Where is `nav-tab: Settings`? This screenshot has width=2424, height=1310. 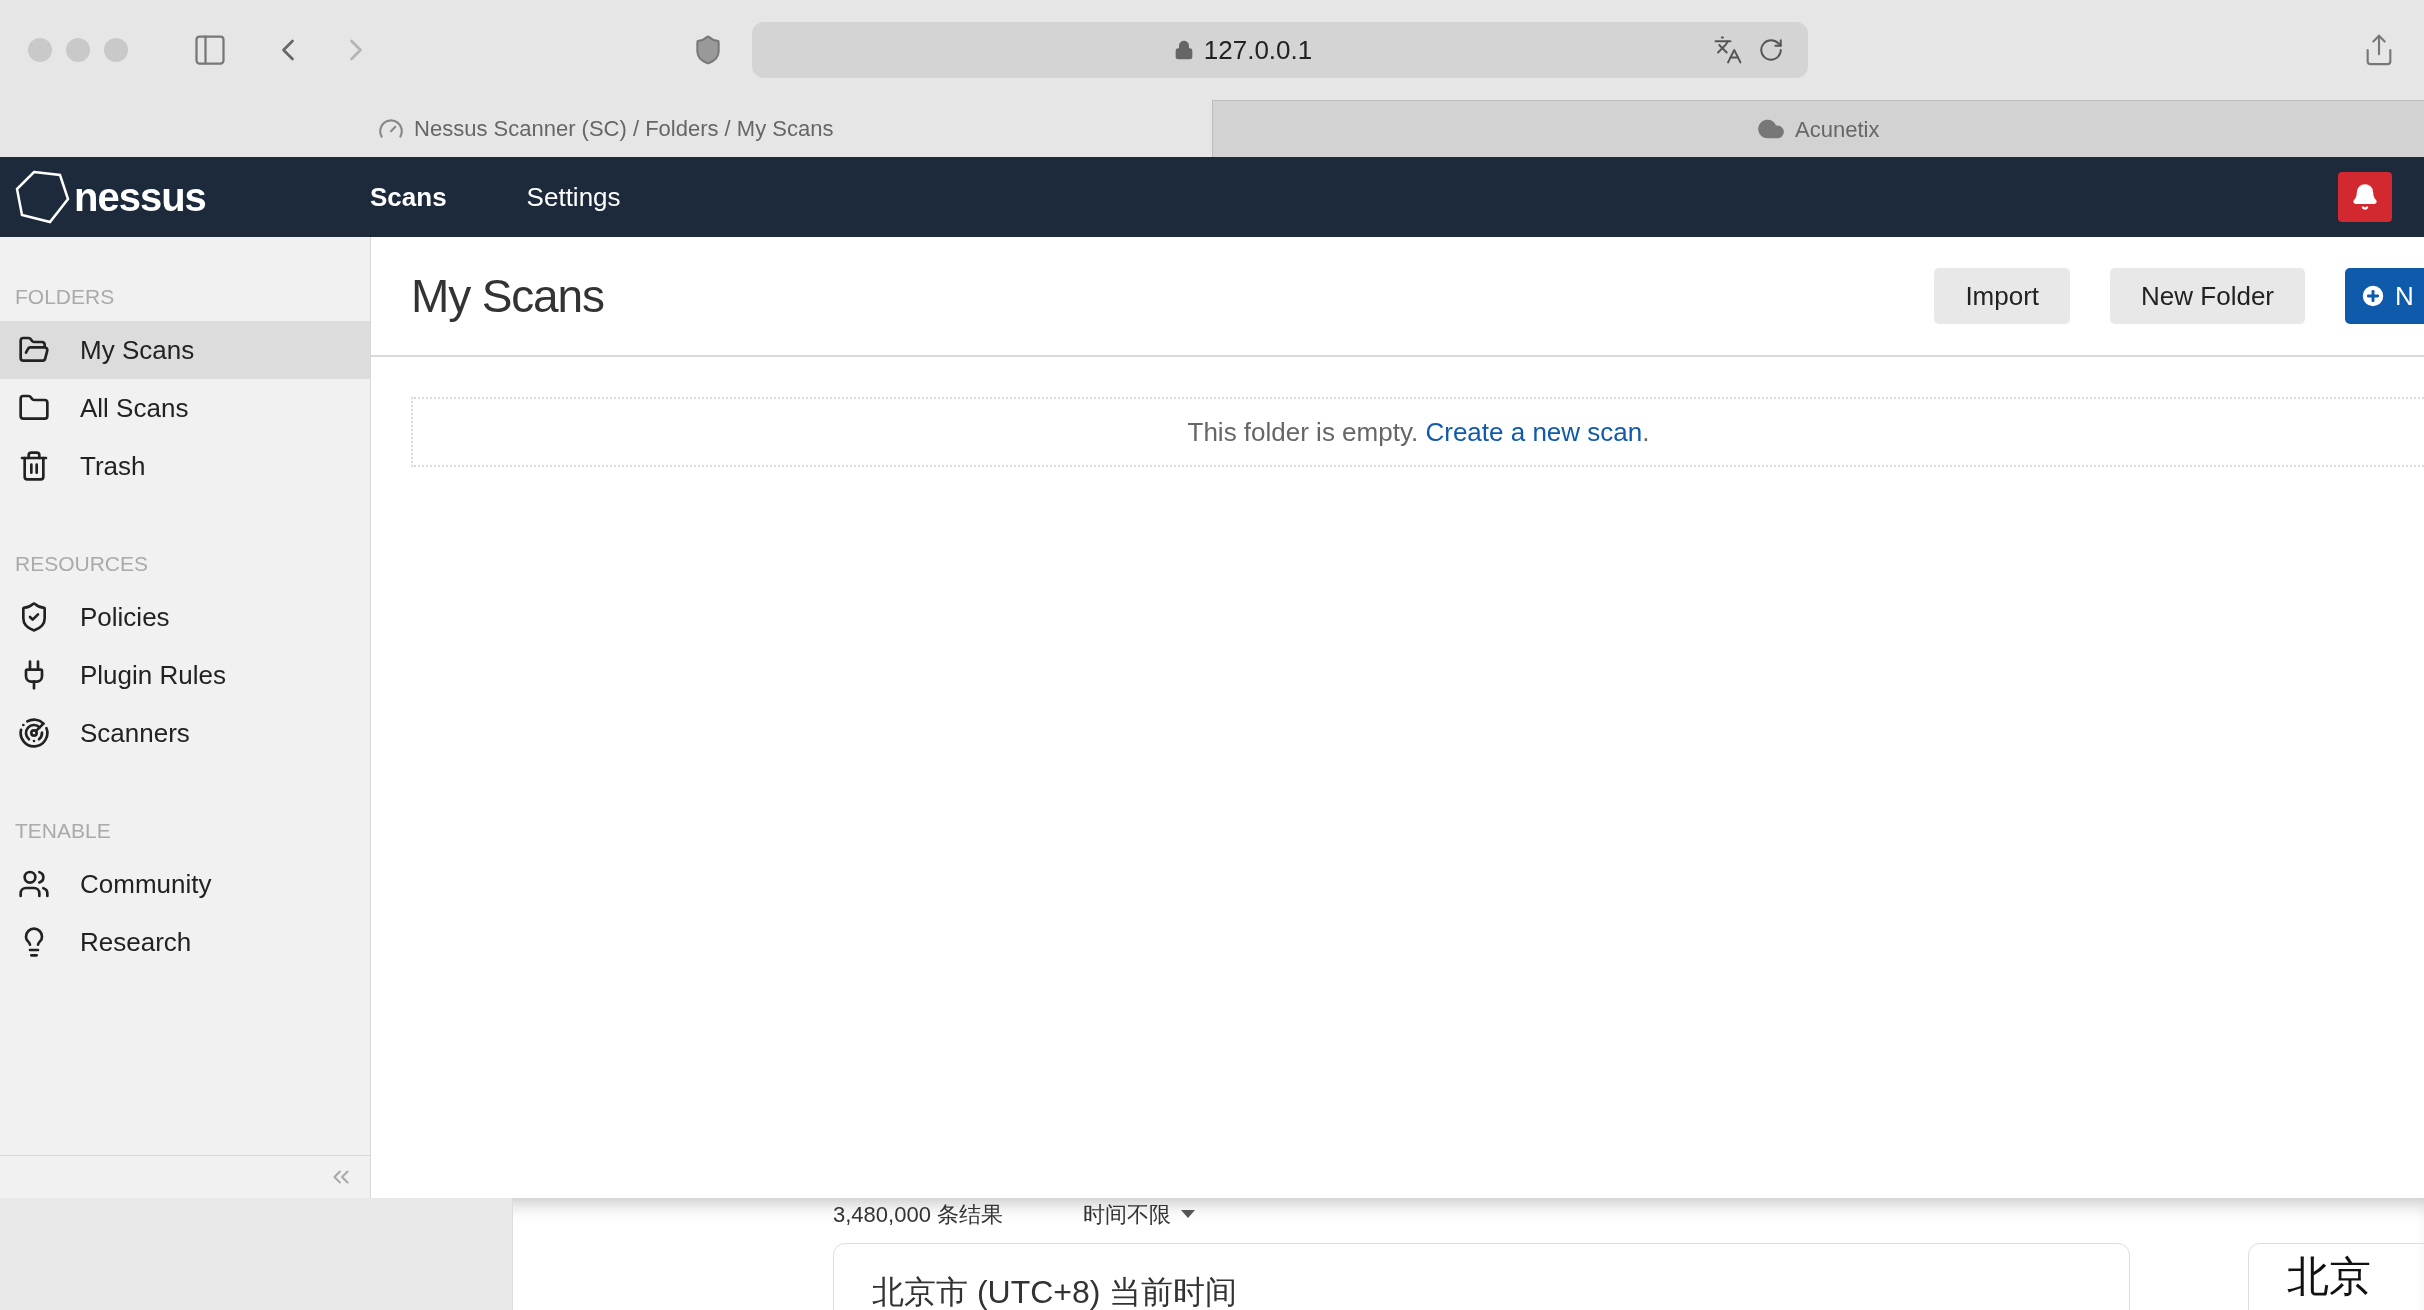 nav-tab: Settings is located at coordinates (573, 197).